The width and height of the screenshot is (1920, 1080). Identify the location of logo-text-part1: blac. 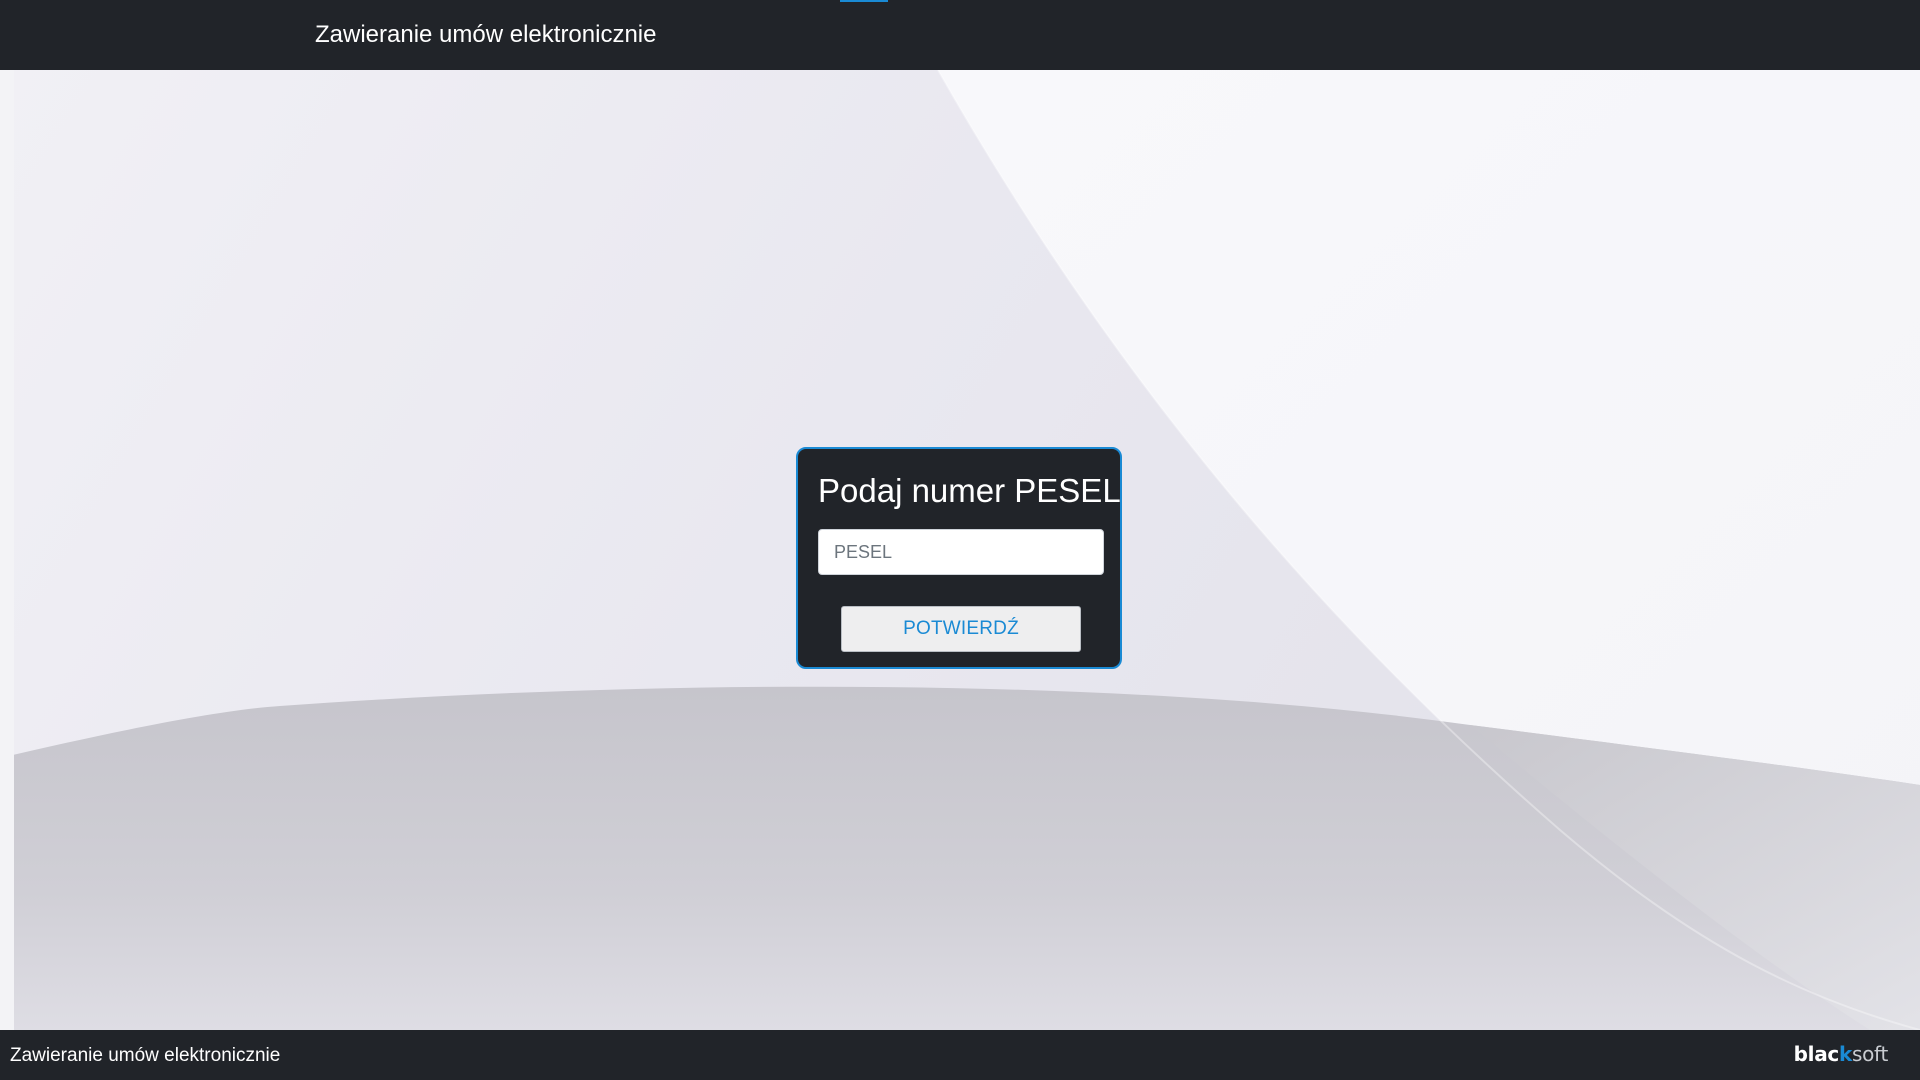
(1816, 1054).